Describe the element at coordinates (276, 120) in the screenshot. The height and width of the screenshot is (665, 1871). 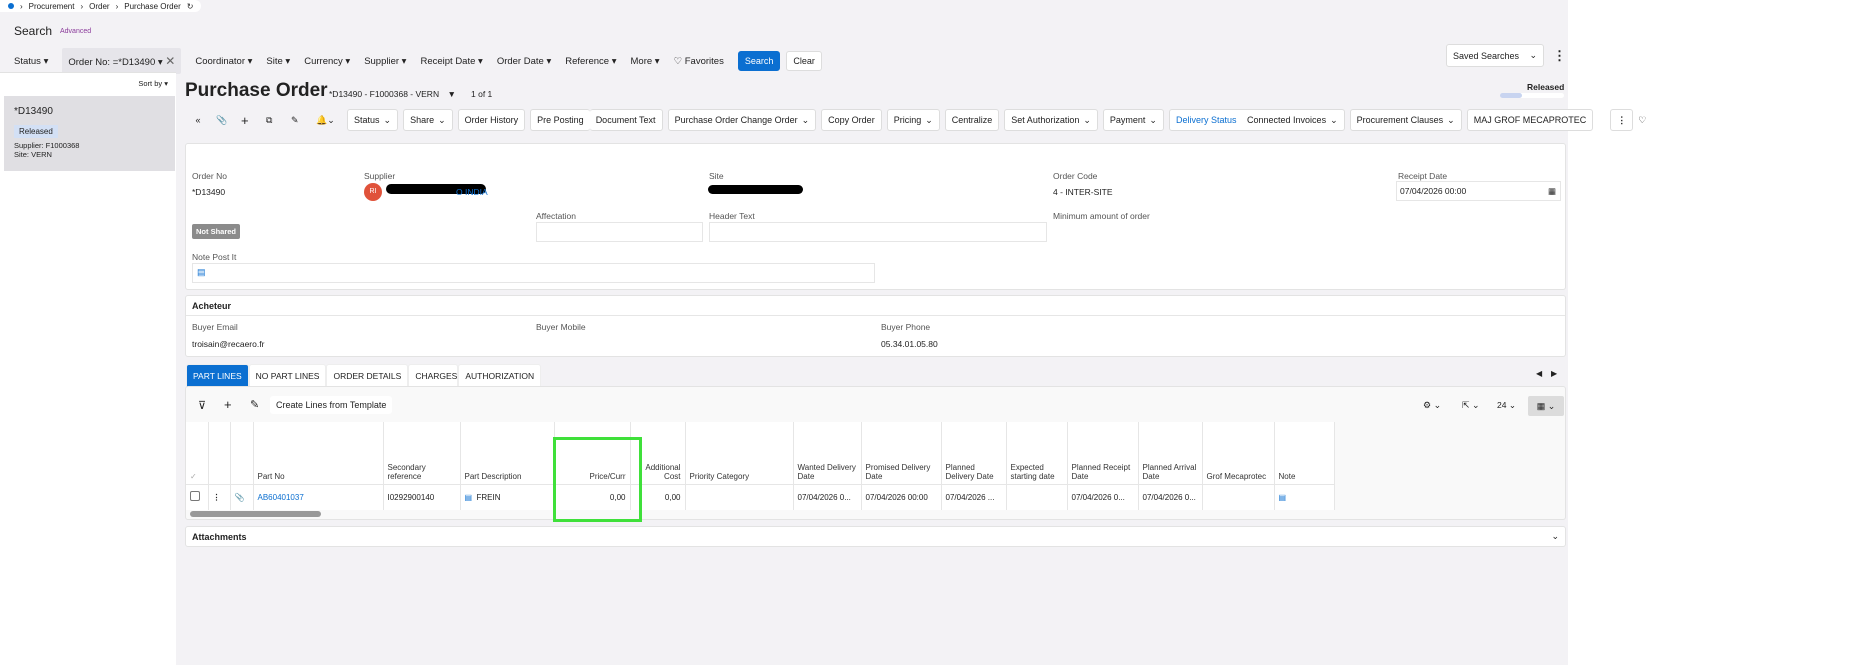
I see `duplicate-icon: ⧉` at that location.